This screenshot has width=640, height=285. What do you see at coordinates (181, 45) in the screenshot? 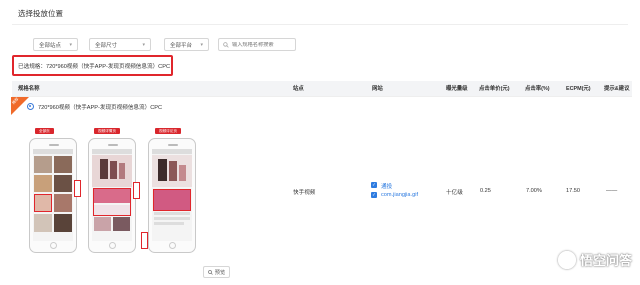
I see `platform-filter-value: 全部平台` at bounding box center [181, 45].